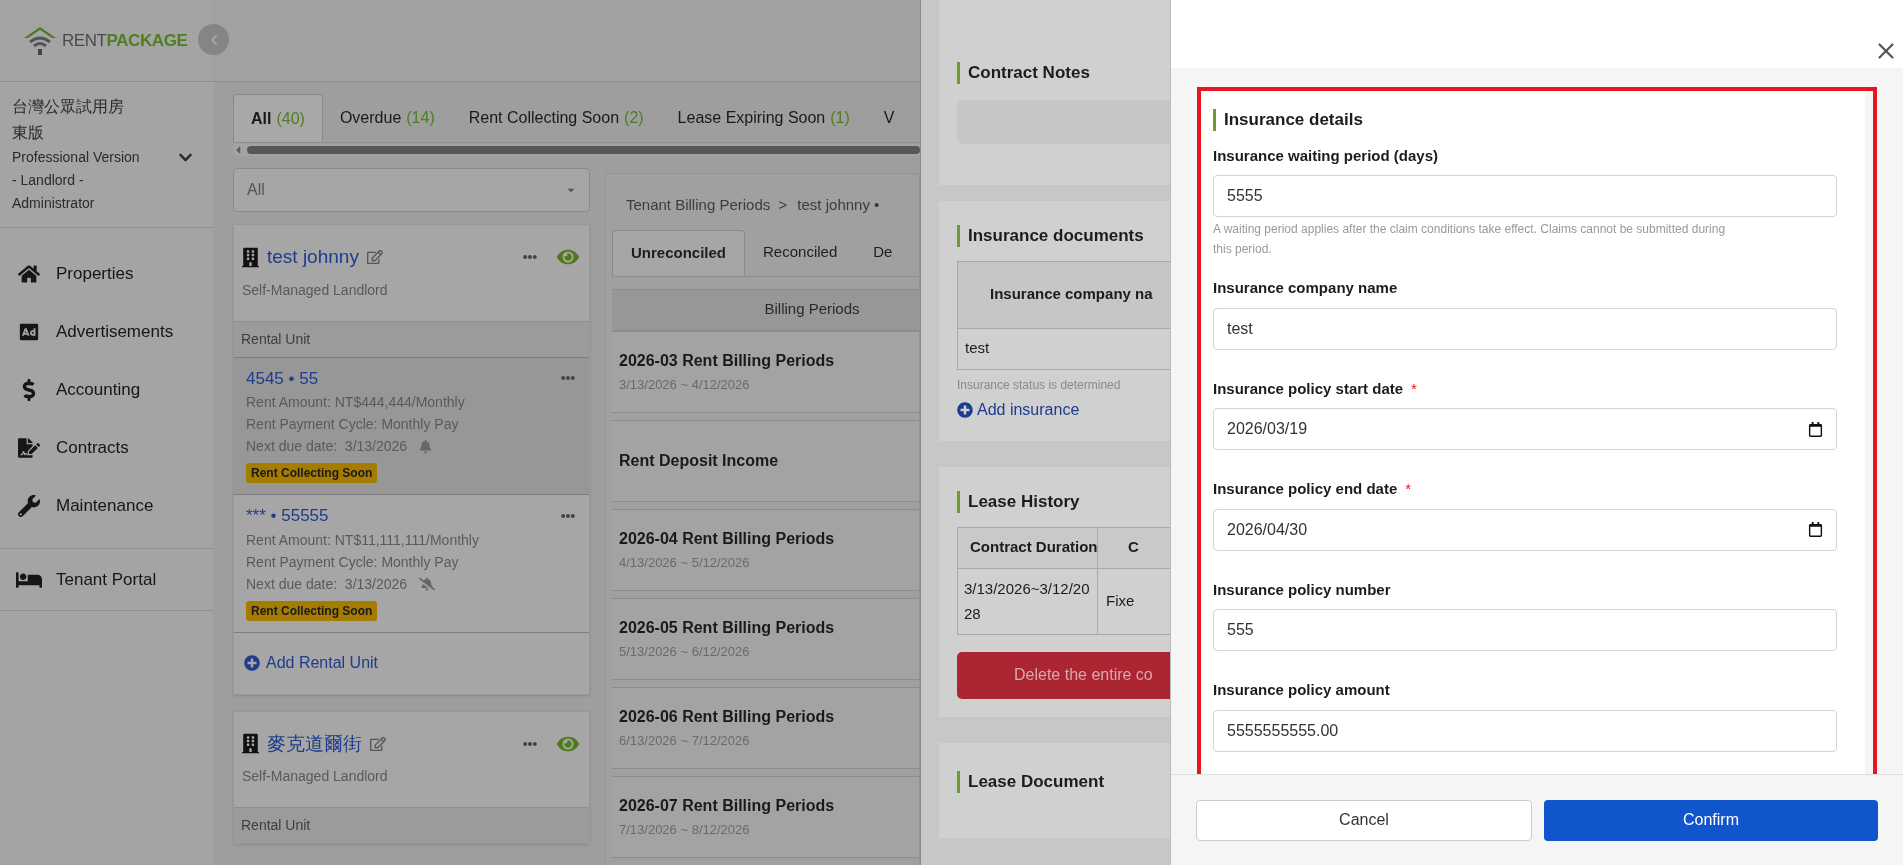 This screenshot has width=1903, height=865. I want to click on table-cell-text: Fixe, so click(1120, 600).